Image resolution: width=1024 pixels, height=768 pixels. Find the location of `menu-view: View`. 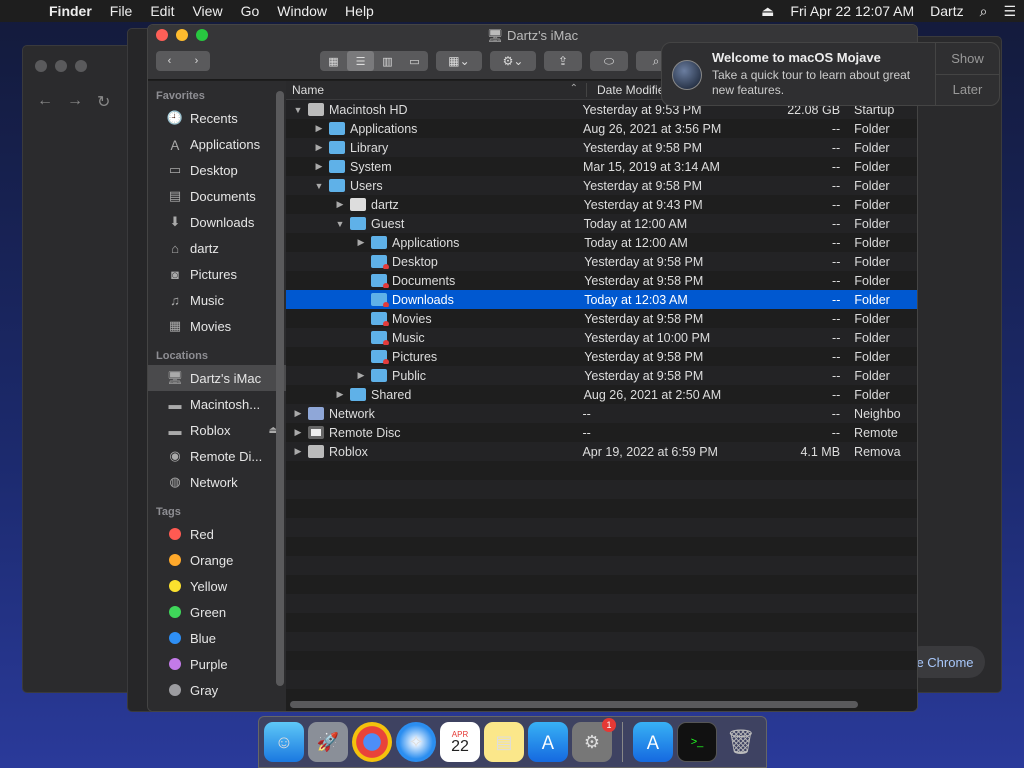

menu-view: View is located at coordinates (207, 11).